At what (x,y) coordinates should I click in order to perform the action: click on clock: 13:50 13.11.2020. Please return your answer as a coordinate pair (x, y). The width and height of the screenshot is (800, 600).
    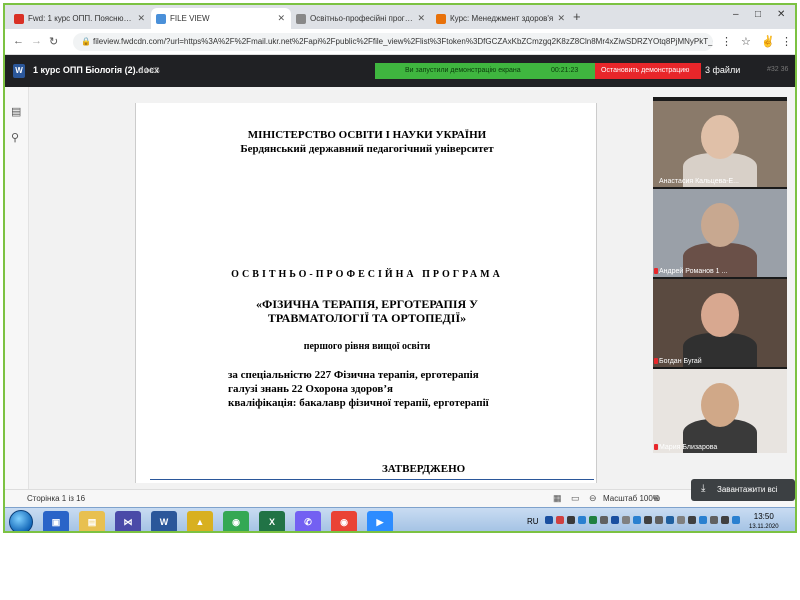
    Looking at the image, I should click on (764, 521).